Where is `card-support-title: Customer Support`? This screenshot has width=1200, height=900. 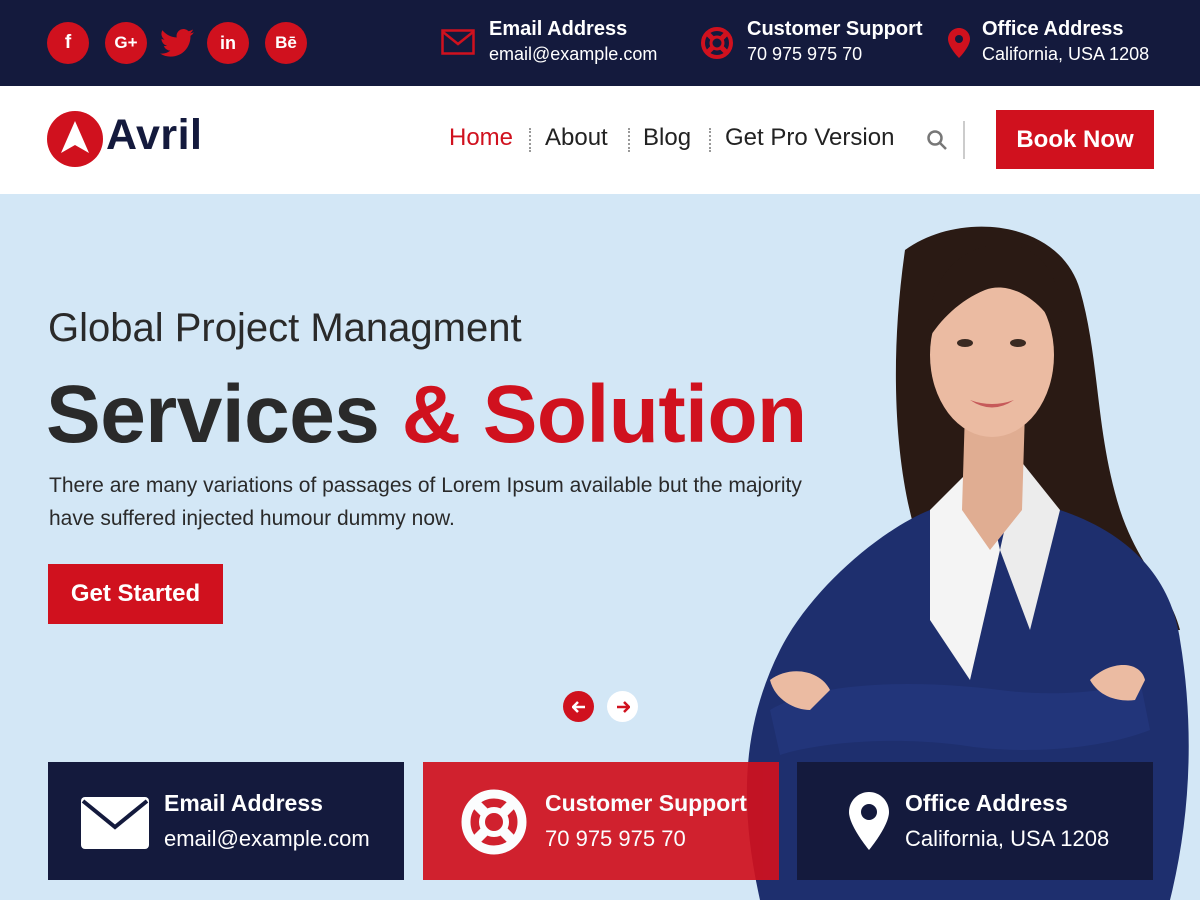
card-support-title: Customer Support is located at coordinates (646, 803).